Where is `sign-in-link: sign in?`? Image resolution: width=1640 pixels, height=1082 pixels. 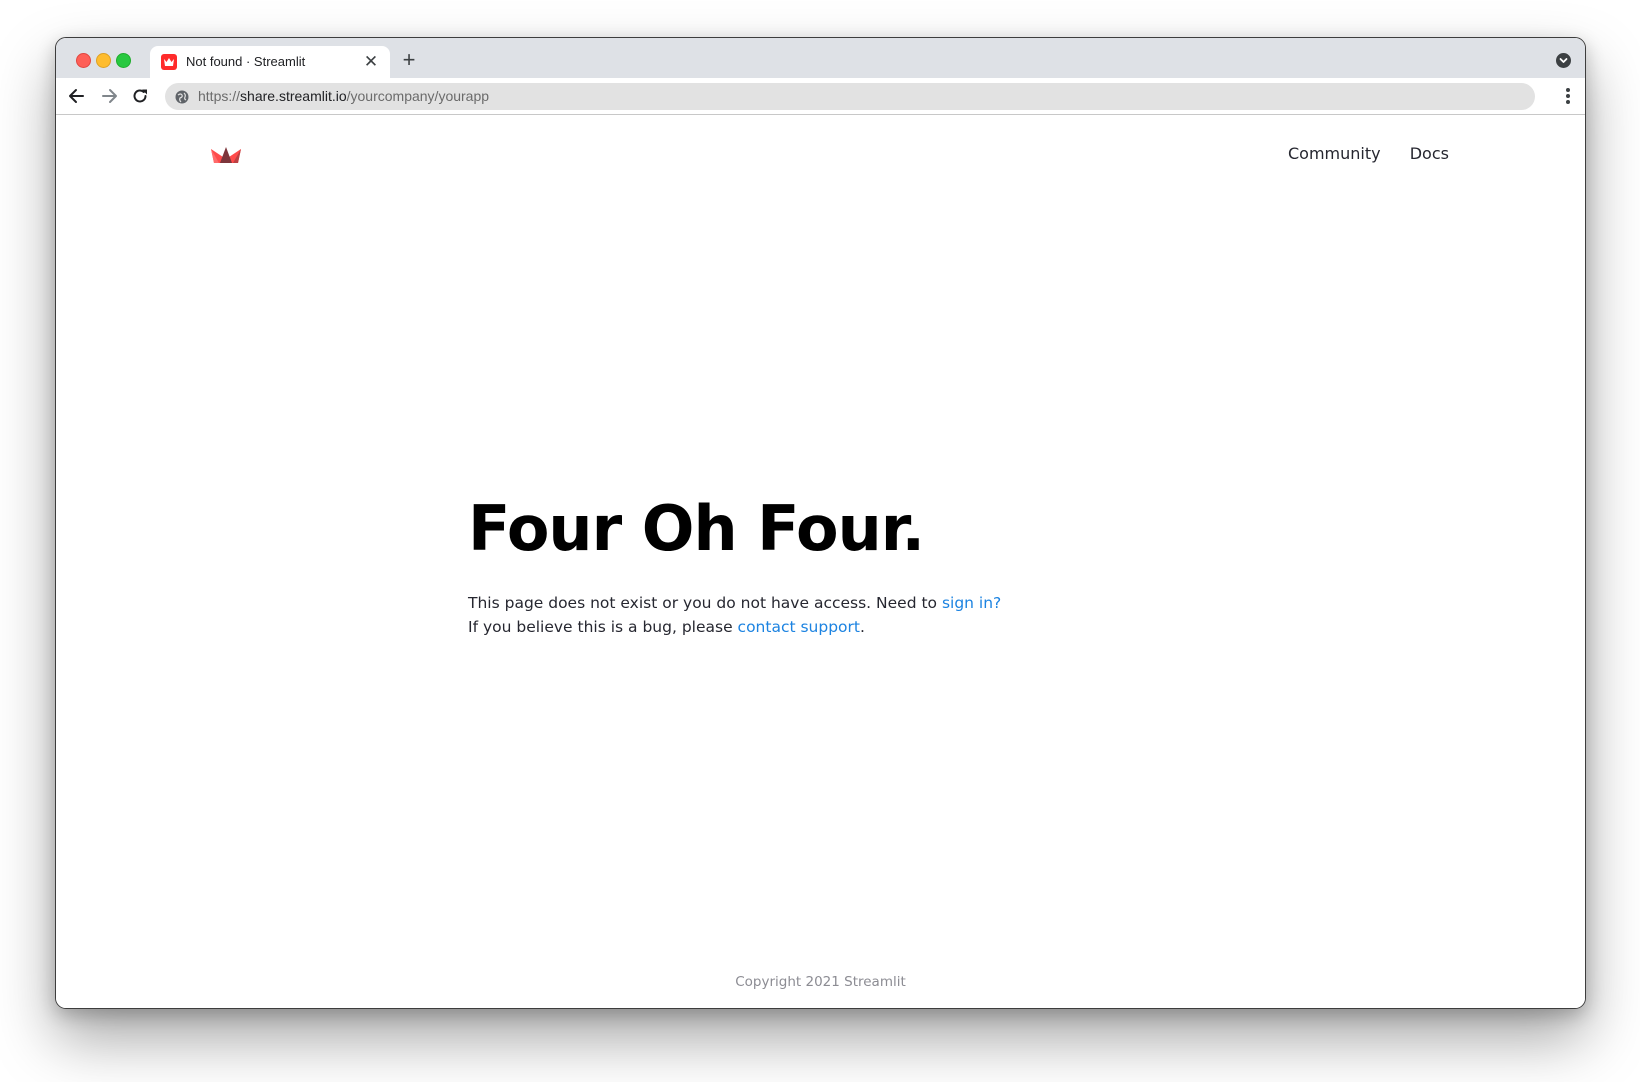
sign-in-link: sign in? is located at coordinates (971, 603).